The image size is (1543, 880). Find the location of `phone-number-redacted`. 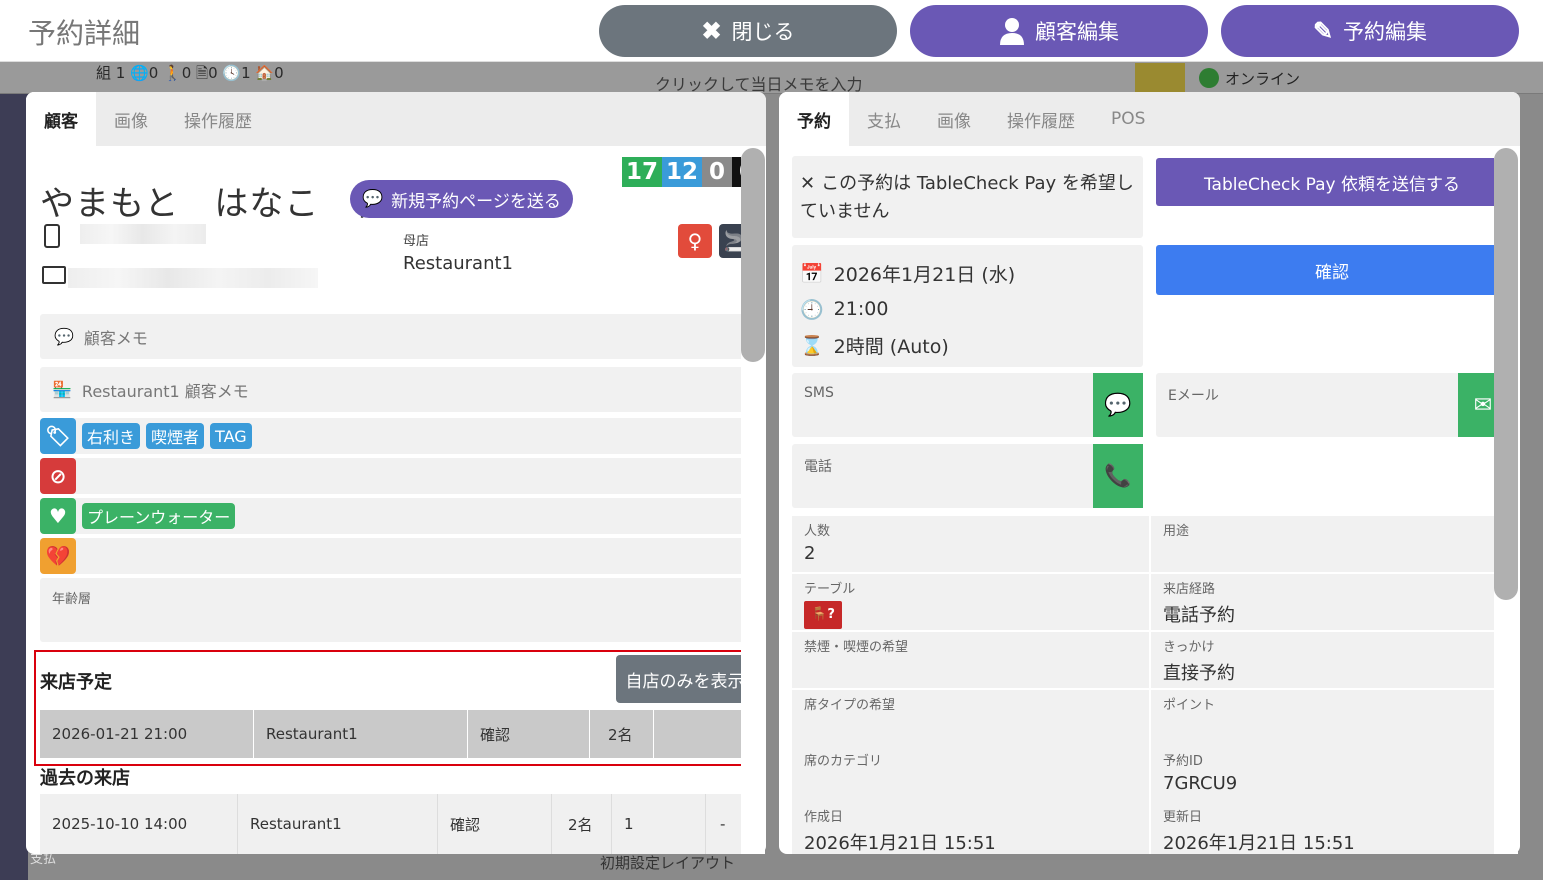

phone-number-redacted is located at coordinates (143, 234).